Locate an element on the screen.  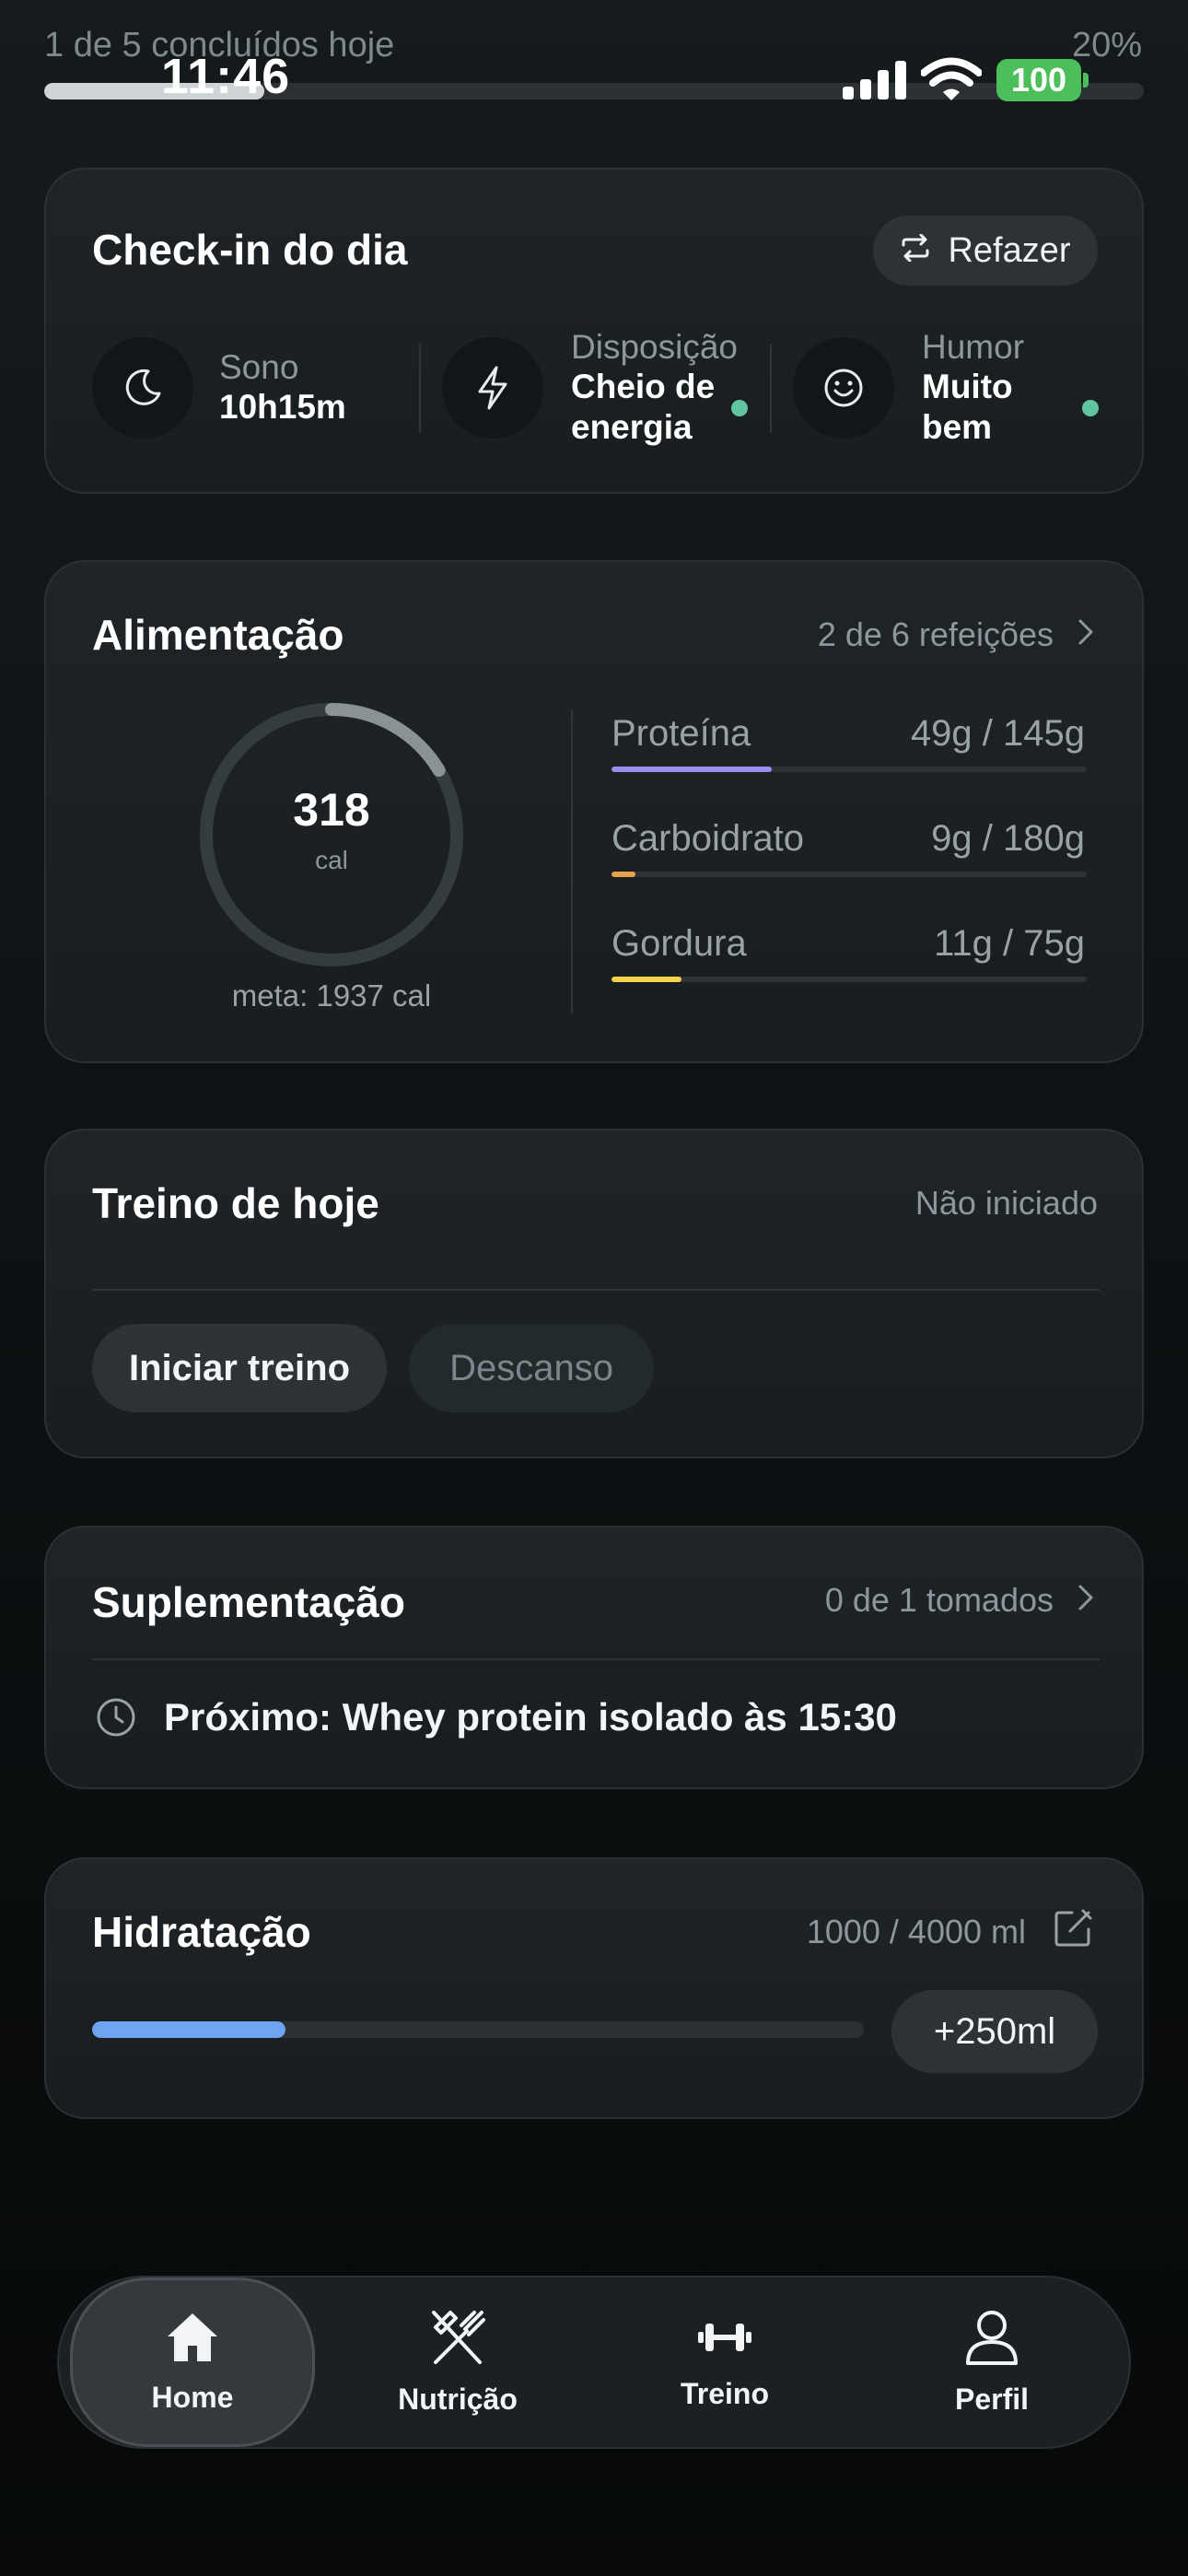
macro-fat-value: 11g / 75g is located at coordinates (1010, 943).